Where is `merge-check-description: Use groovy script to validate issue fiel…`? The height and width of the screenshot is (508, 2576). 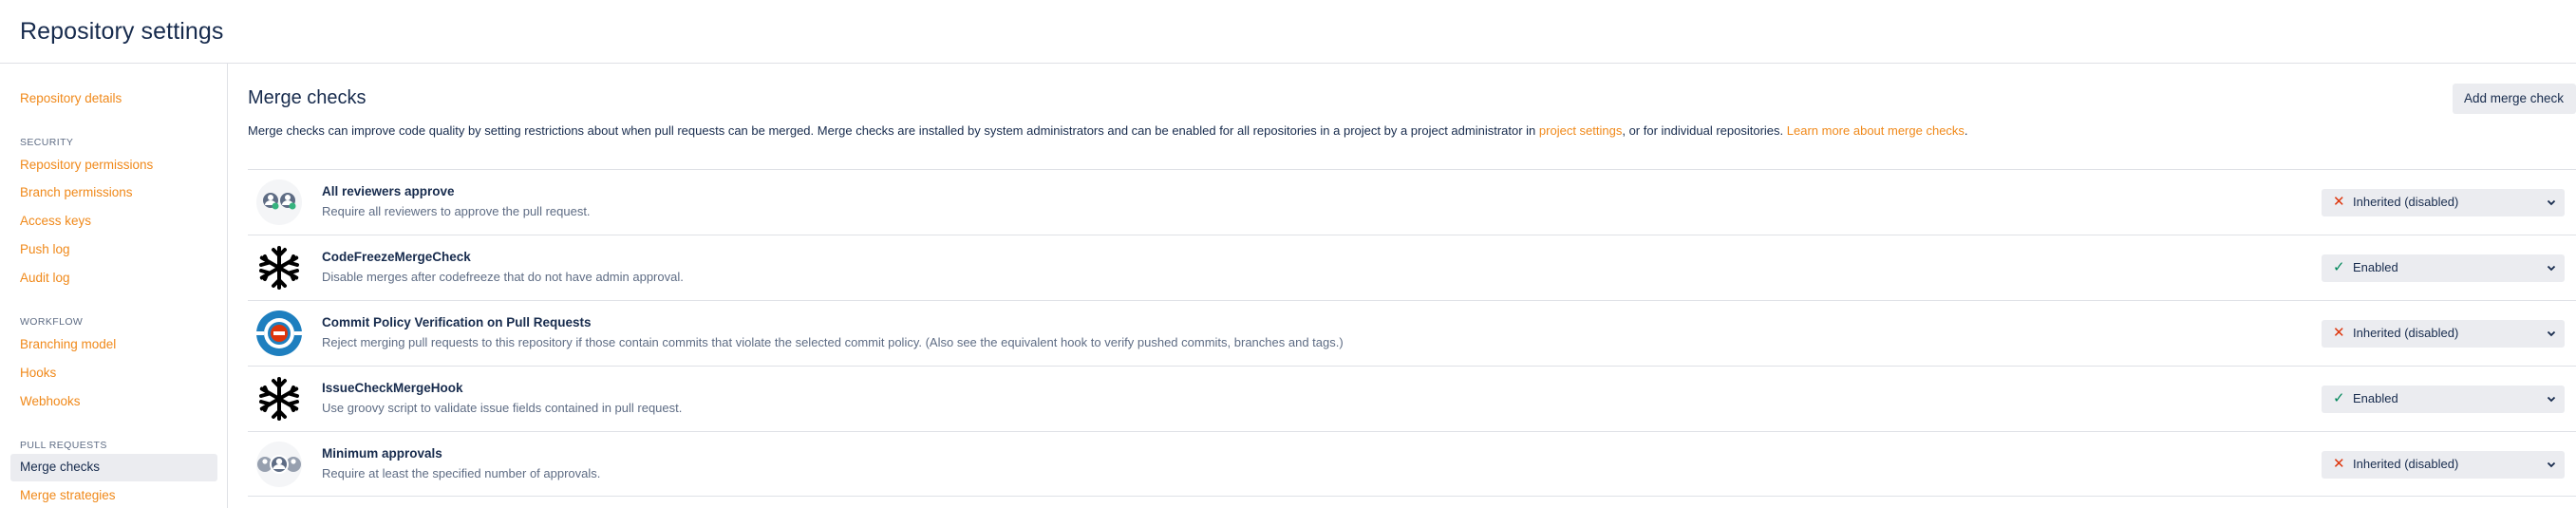
merge-check-description: Use groovy script to validate issue fiel… is located at coordinates (502, 408).